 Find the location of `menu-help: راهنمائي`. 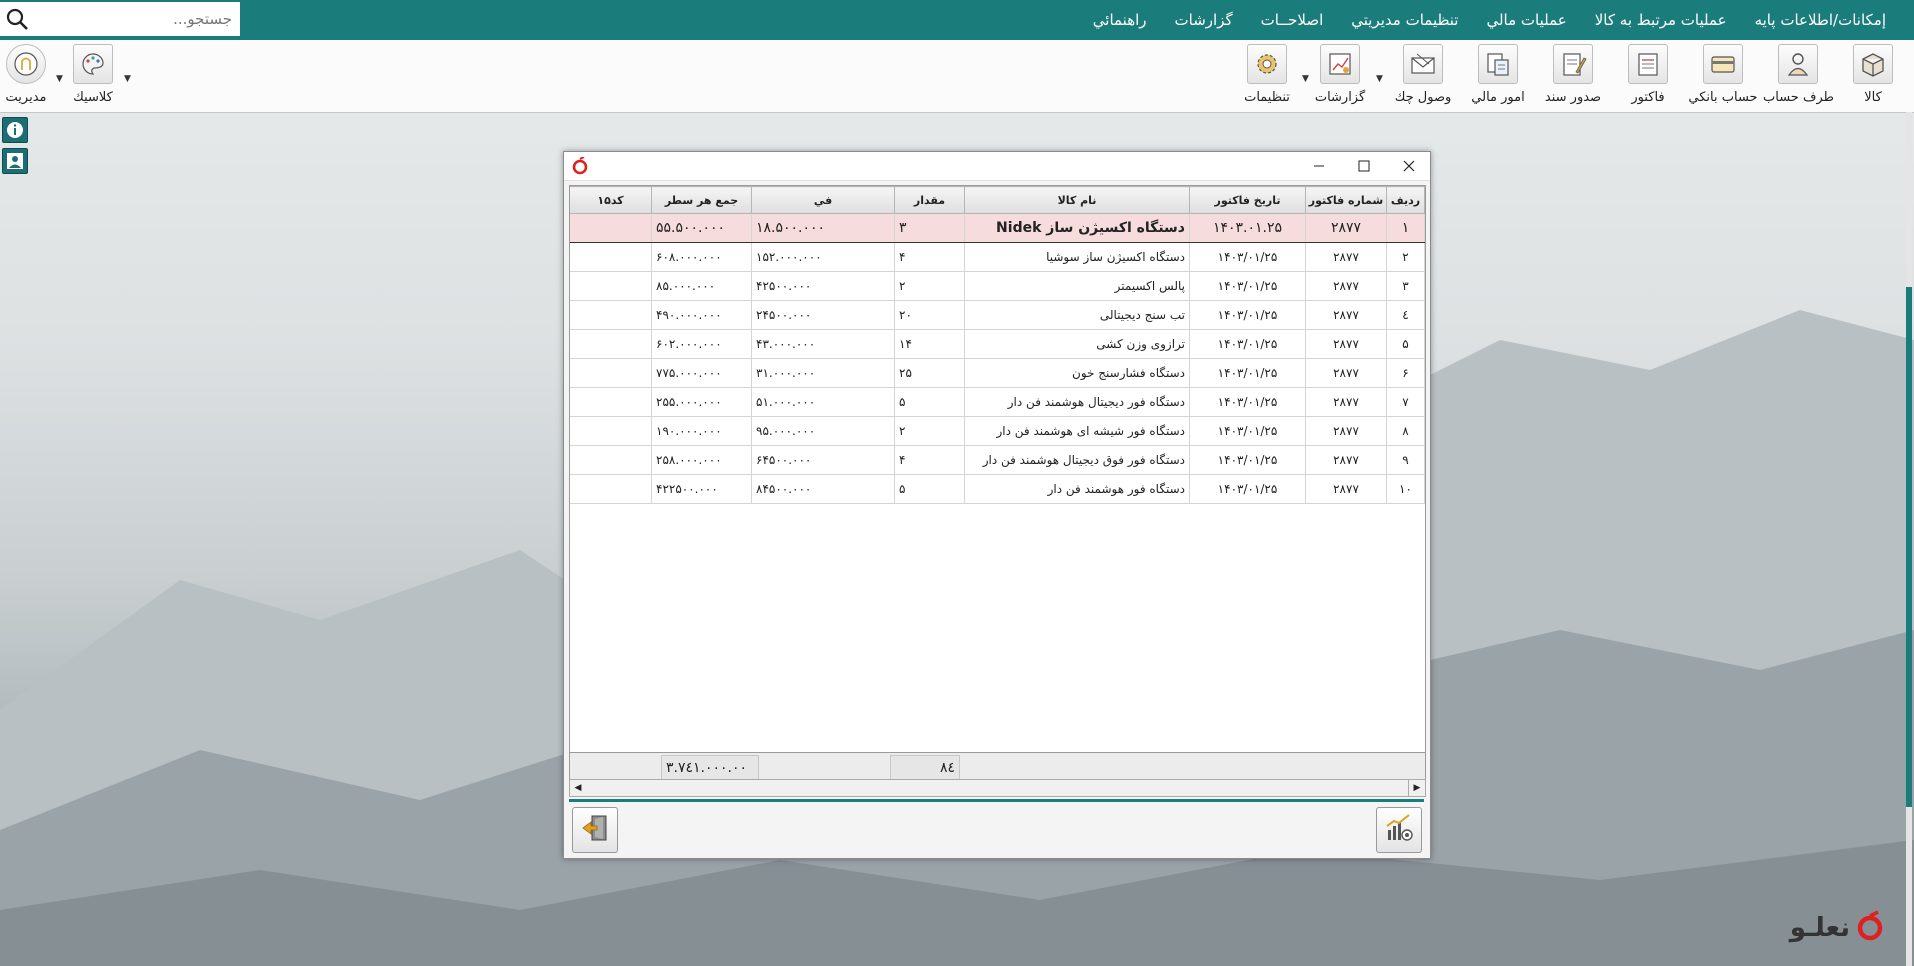

menu-help: راهنمائي is located at coordinates (1120, 20).